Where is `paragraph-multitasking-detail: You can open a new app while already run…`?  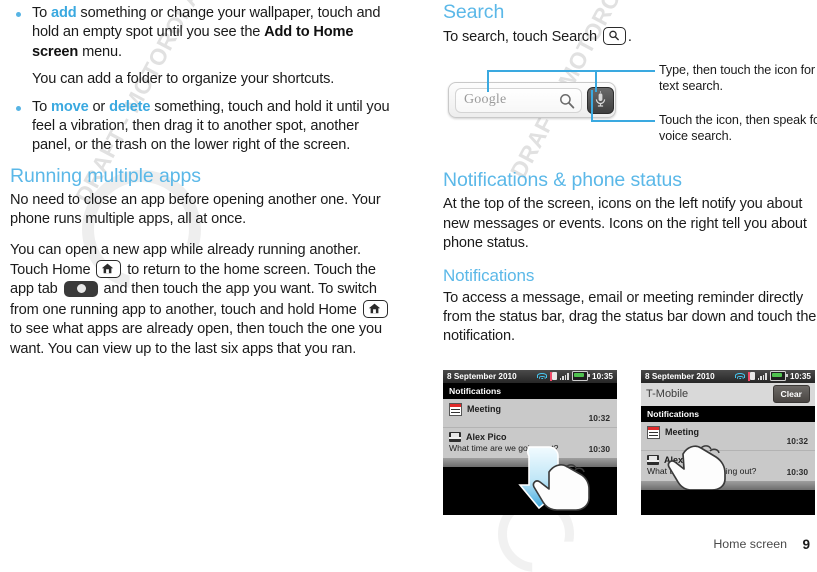
paragraph-multitasking-detail: You can open a new app while already run… is located at coordinates (201, 300).